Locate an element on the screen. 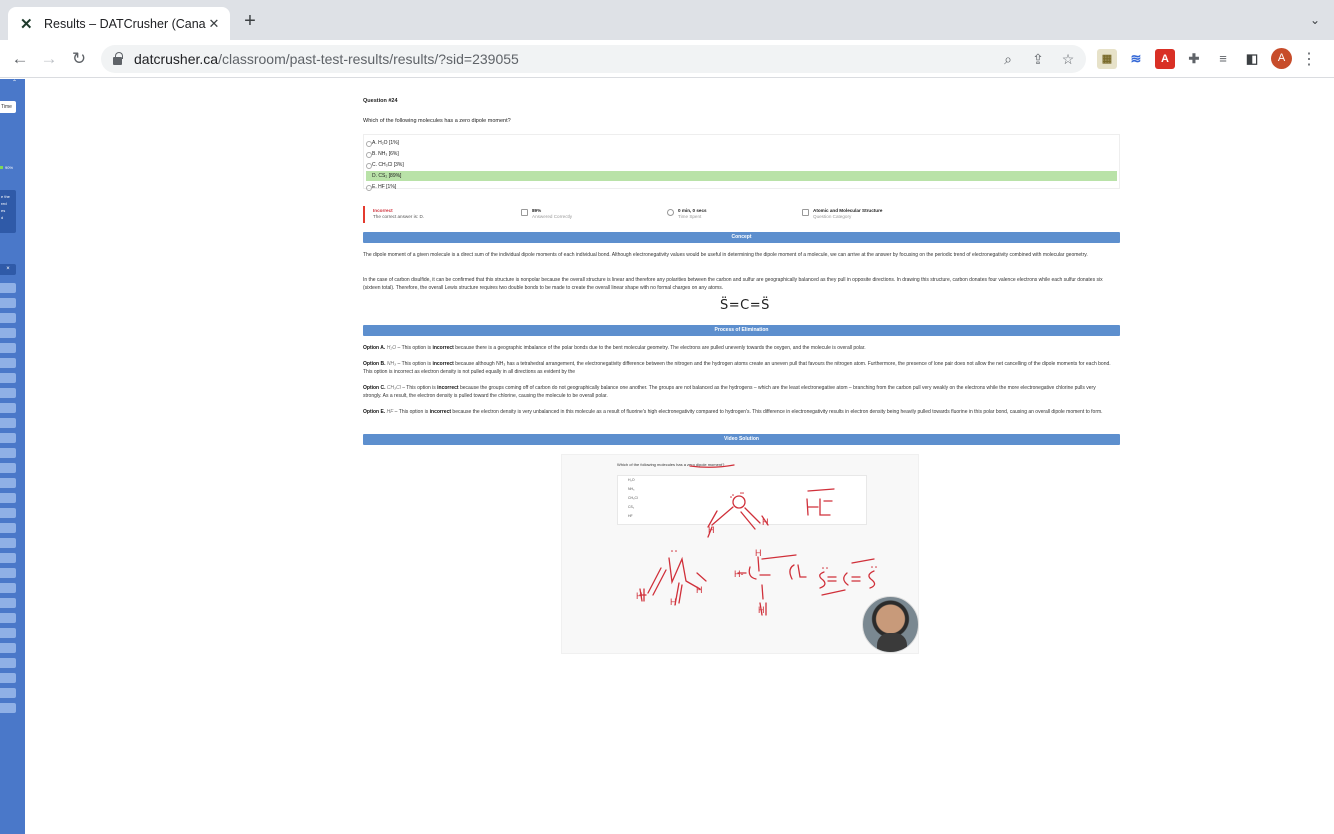  sidebar-close-button: × is located at coordinates (8, 269).